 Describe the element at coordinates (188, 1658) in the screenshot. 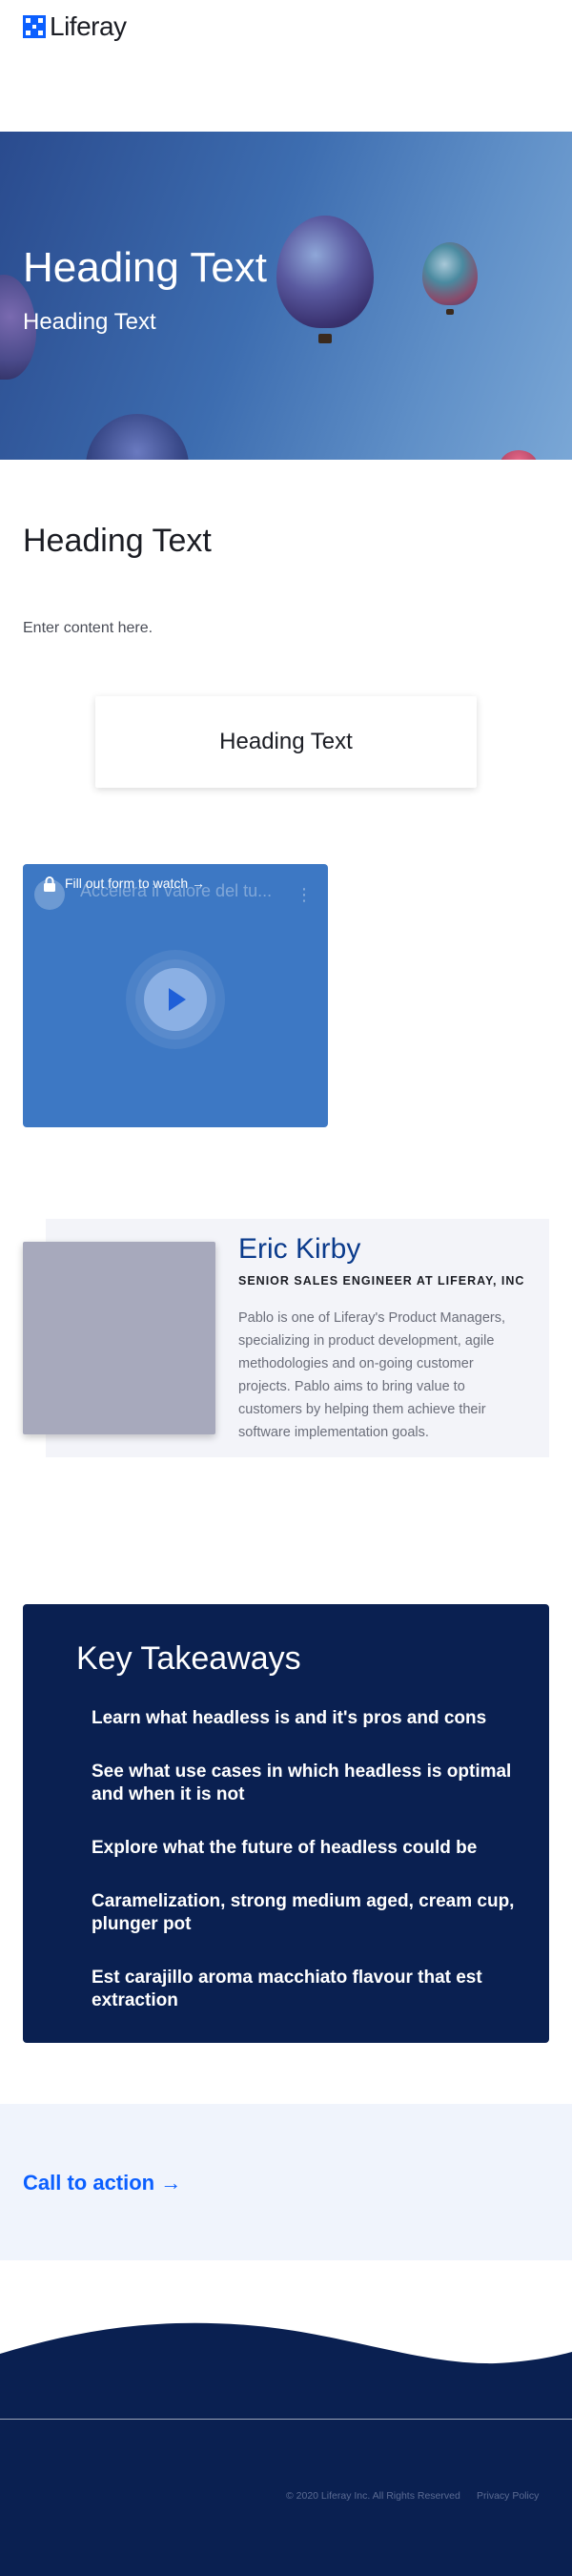

I see `key-takeaways-title: Key Takeaways` at that location.